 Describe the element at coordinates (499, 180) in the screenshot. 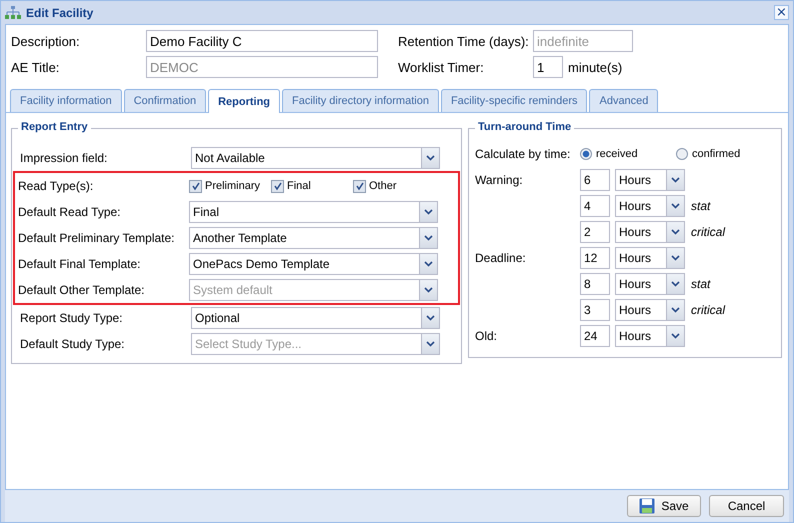

I see `field-label: Warning:` at that location.